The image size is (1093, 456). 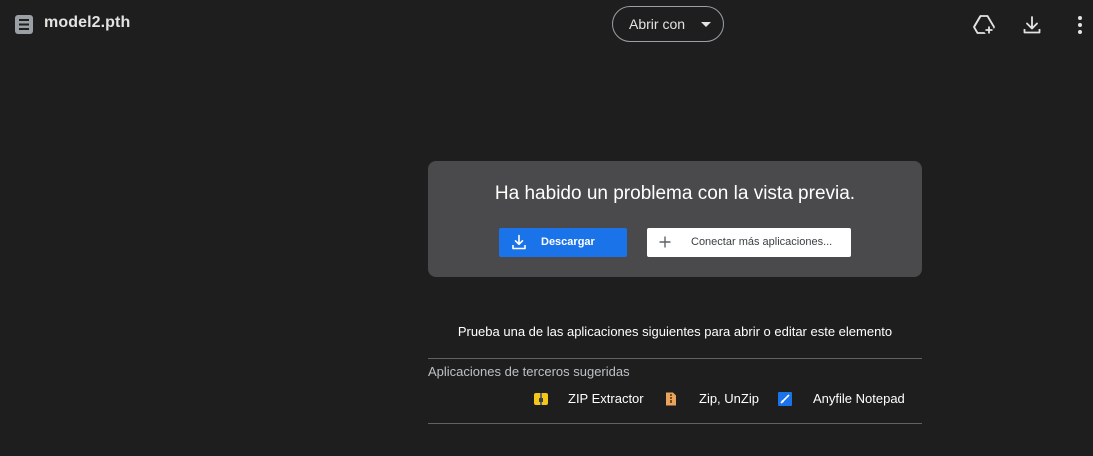 What do you see at coordinates (785, 399) in the screenshot?
I see `anyfile-notepad-icon` at bounding box center [785, 399].